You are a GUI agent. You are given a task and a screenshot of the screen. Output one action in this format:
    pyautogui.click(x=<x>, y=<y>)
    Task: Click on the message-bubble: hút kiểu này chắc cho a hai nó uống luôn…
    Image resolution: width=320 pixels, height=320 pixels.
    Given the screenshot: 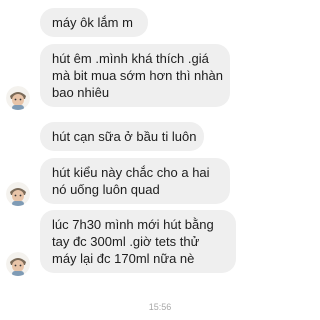 What is the action you would take?
    pyautogui.click(x=135, y=181)
    